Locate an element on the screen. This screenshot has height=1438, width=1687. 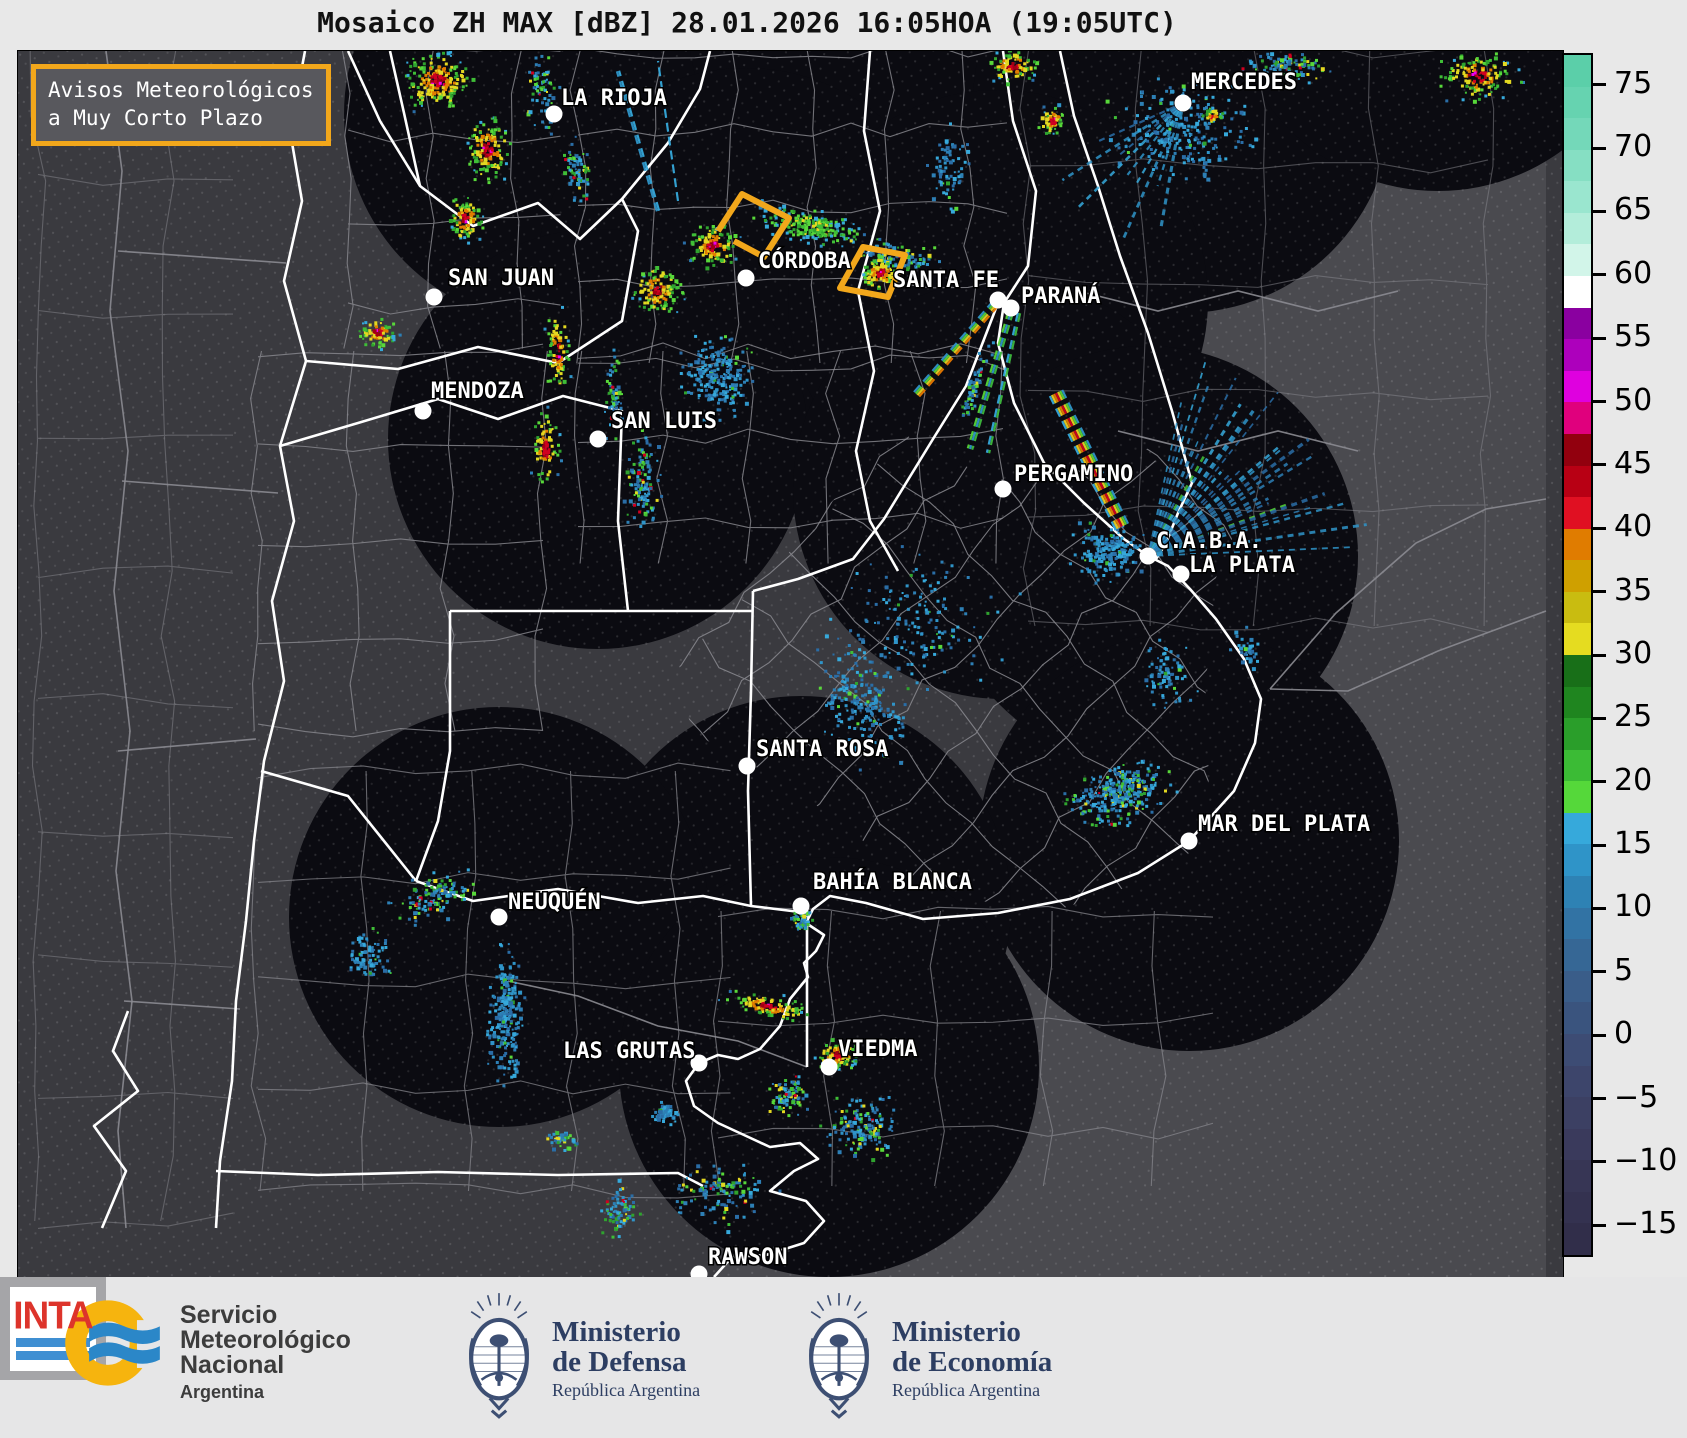
colorbar-tick-label: −15 is located at coordinates (1646, 1224).